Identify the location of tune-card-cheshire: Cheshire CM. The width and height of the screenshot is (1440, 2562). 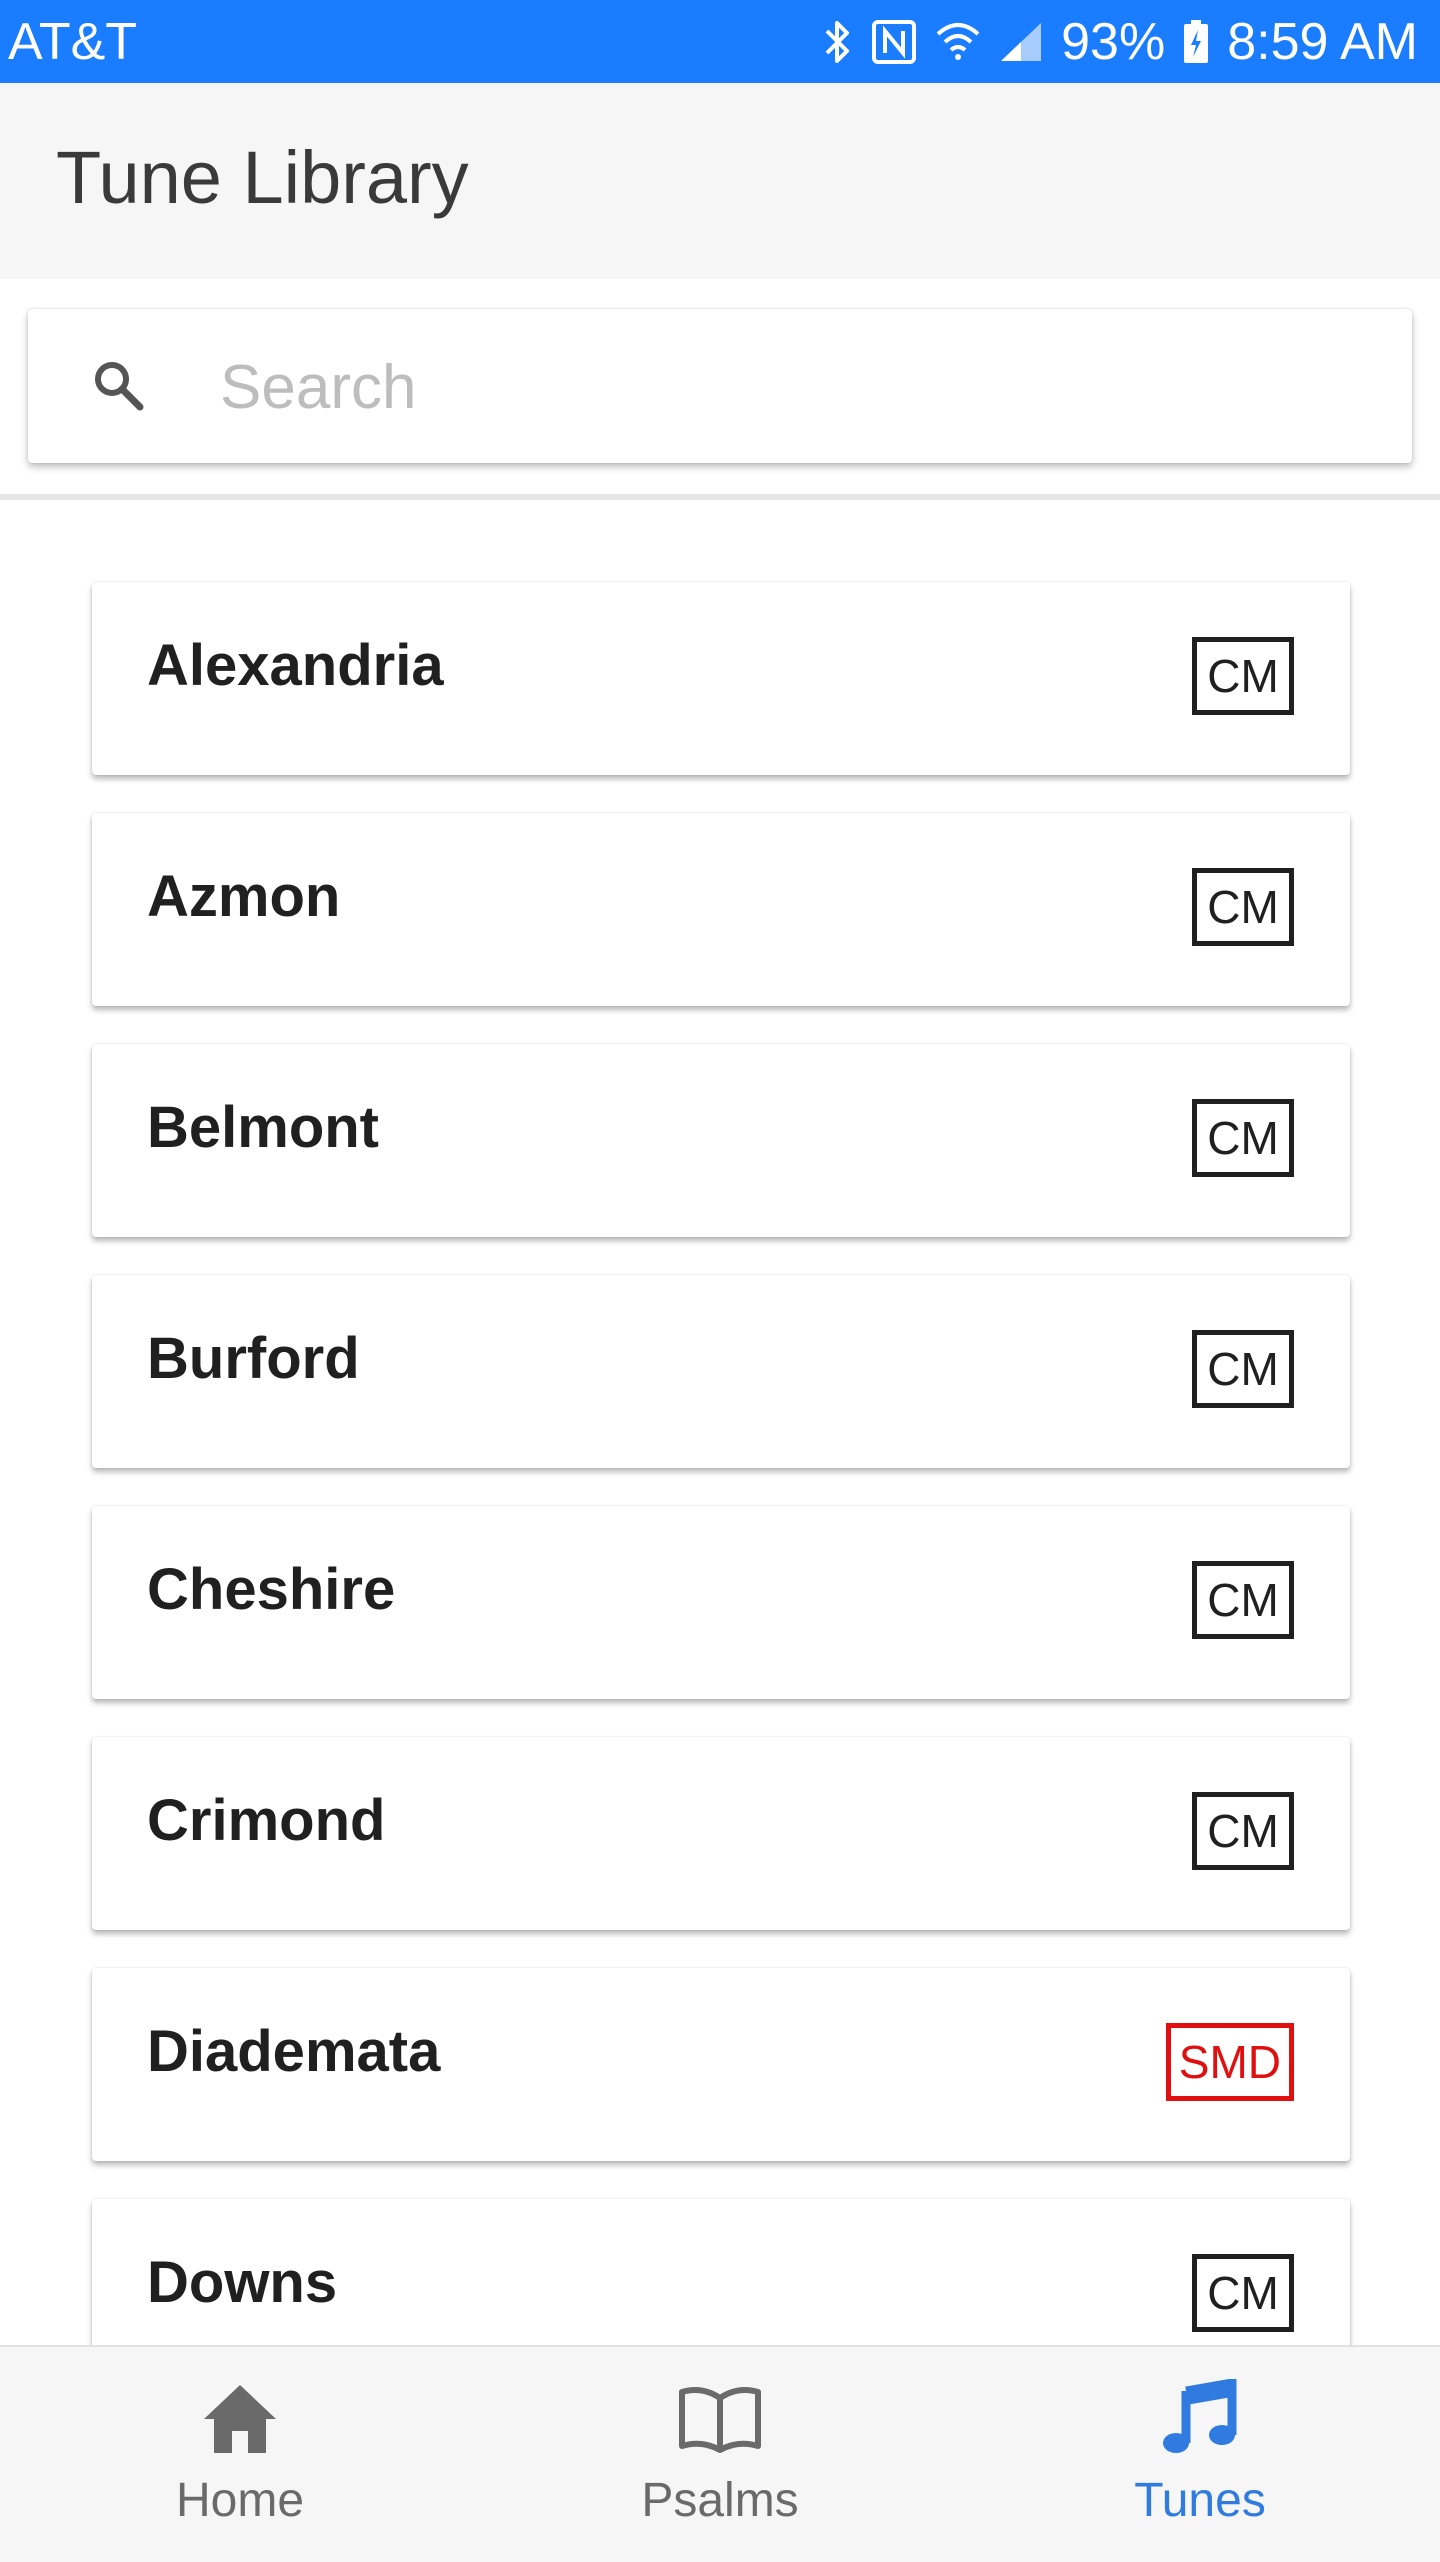
(721, 1602).